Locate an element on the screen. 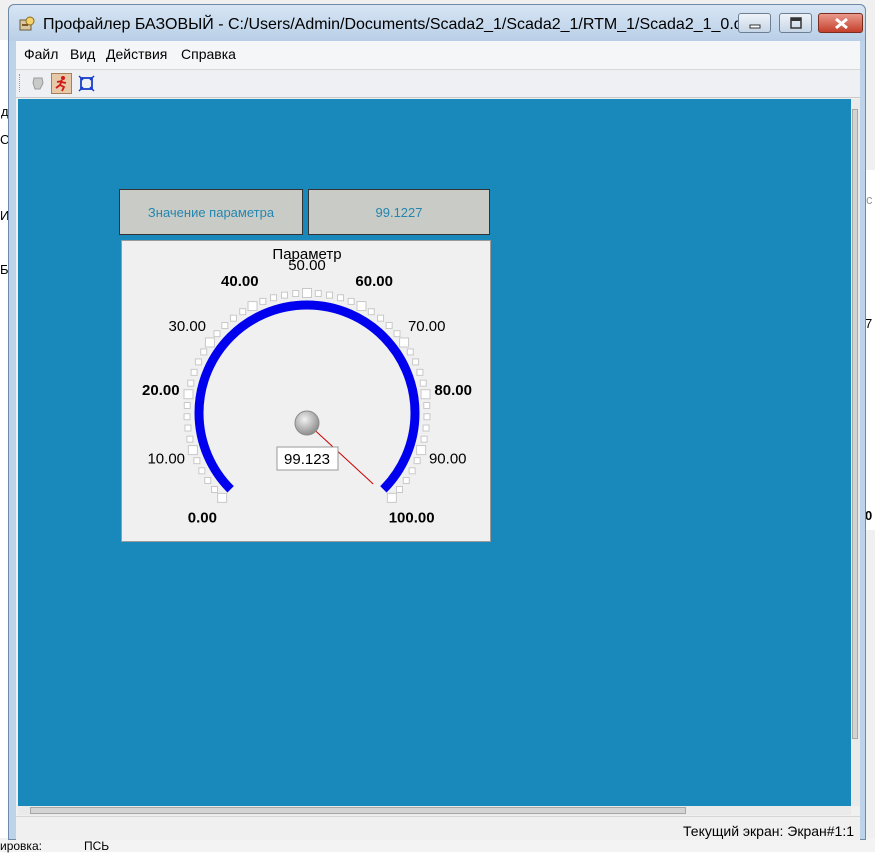 Image resolution: width=875 pixels, height=853 pixels. toolbar is located at coordinates (438, 84).